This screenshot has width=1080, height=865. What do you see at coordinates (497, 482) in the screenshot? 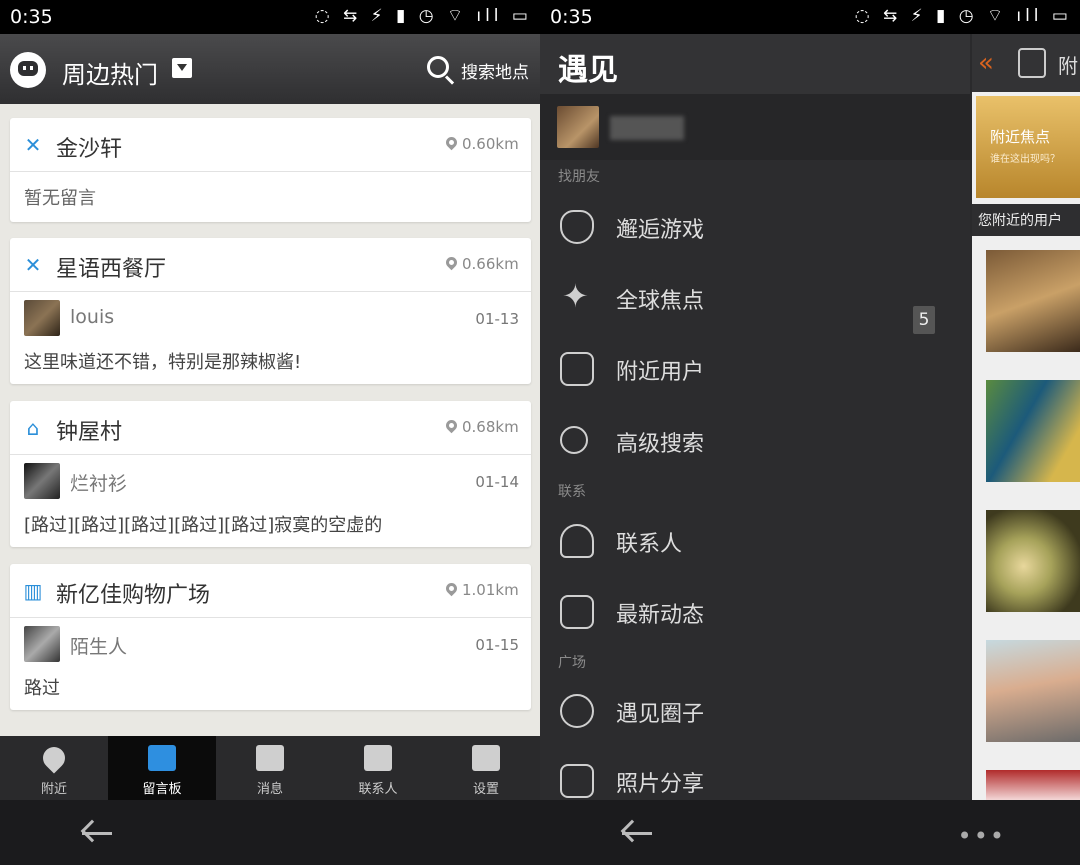
I see `message-date: 01-14` at bounding box center [497, 482].